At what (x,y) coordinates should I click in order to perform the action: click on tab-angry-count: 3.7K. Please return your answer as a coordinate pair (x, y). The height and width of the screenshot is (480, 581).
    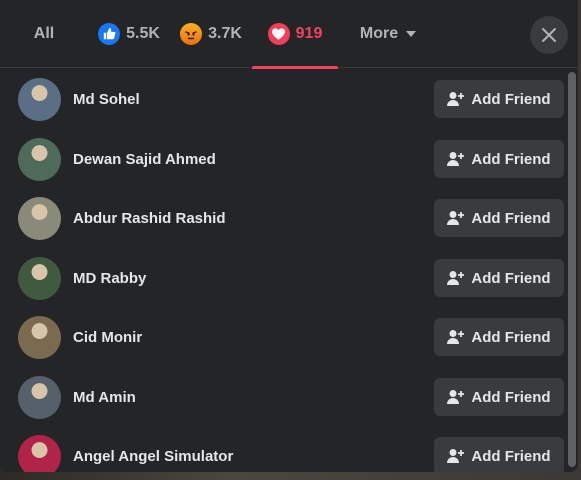
    Looking at the image, I should click on (225, 33).